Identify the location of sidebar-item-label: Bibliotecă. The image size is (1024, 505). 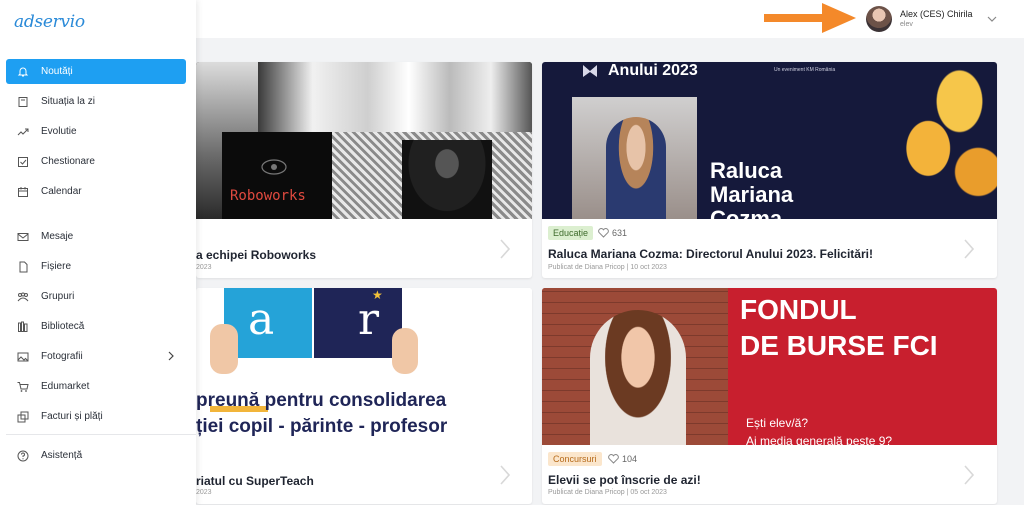
(63, 326).